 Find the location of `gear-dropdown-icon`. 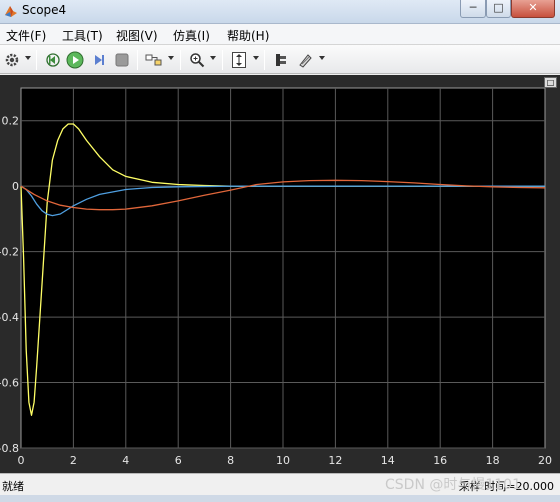

gear-dropdown-icon is located at coordinates (28, 58).